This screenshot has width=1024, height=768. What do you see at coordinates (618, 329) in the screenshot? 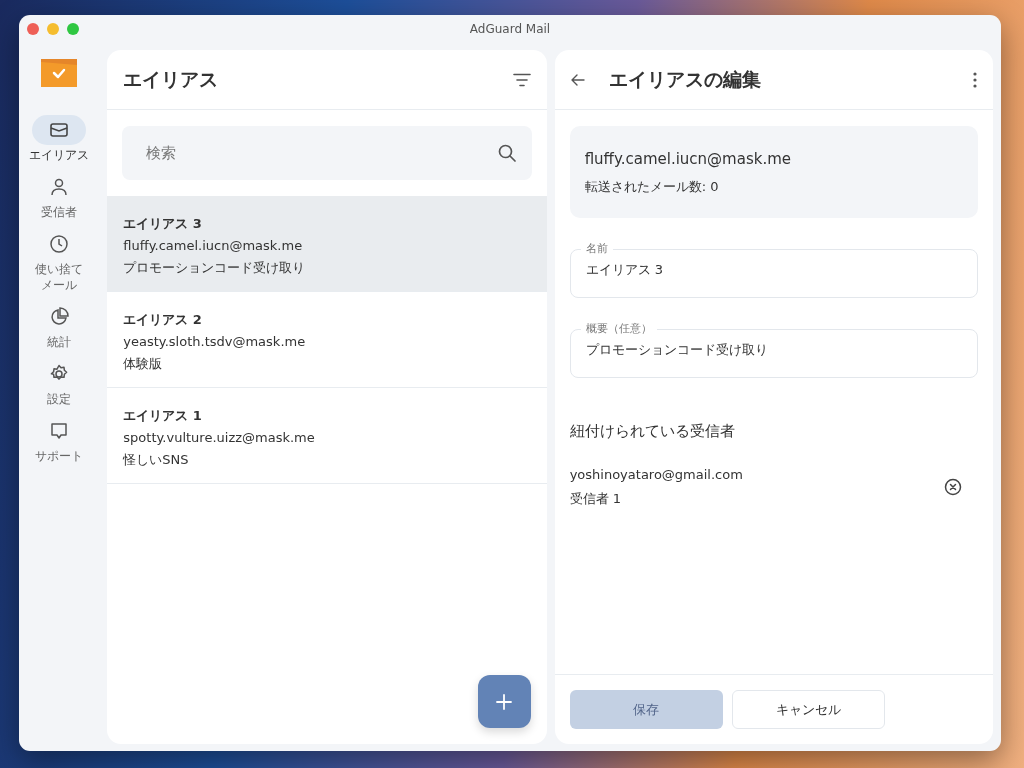
I see `field-label: 概要（任意）` at bounding box center [618, 329].